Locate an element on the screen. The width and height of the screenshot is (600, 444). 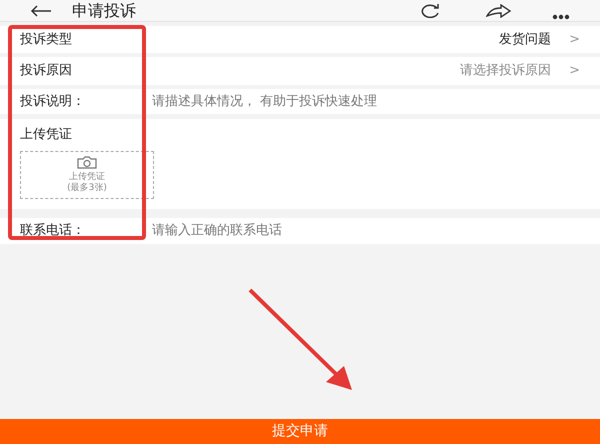
select-value: 发货问题 is located at coordinates (525, 40).